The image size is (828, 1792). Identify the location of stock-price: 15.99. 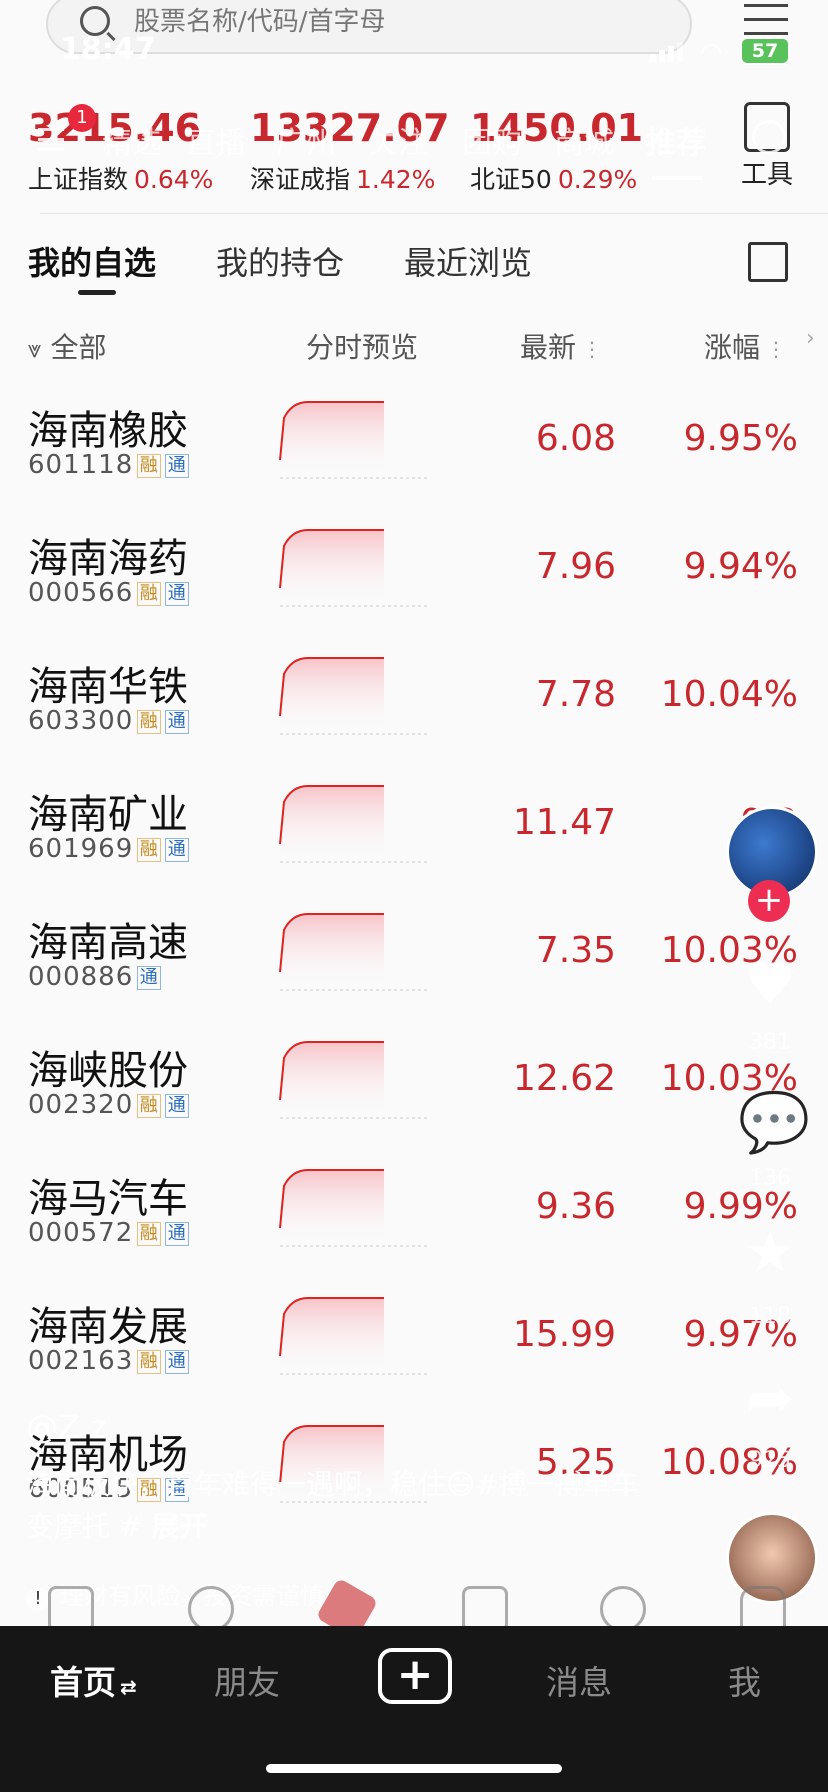
(564, 1334).